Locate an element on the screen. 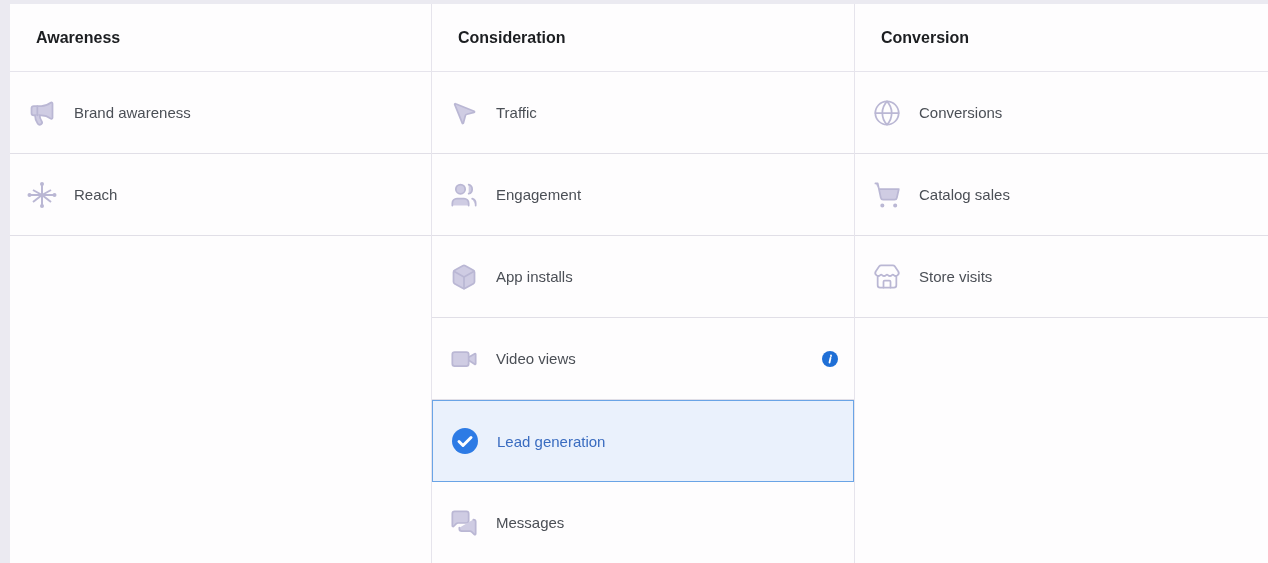 This screenshot has height=563, width=1268. column-heading: Consideration is located at coordinates (643, 38).